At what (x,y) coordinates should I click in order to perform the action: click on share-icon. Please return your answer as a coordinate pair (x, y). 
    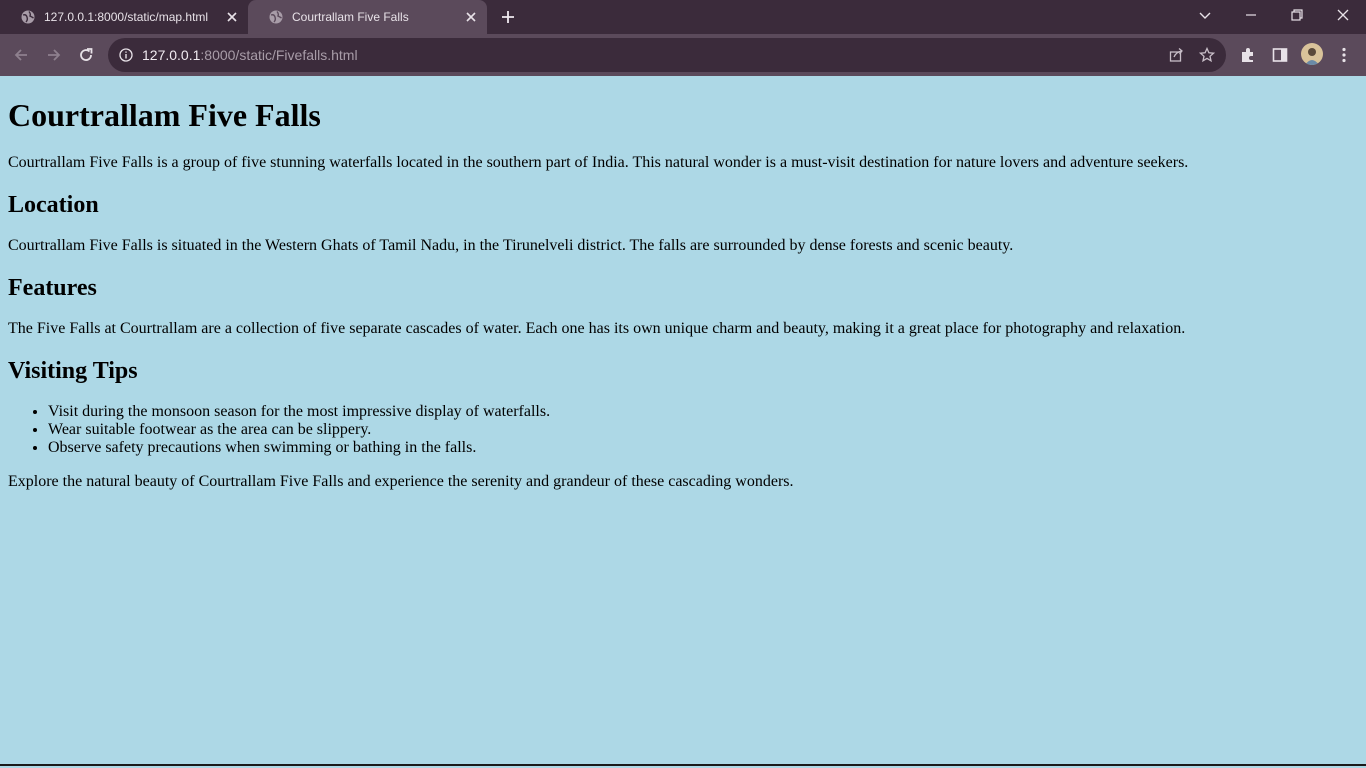
    Looking at the image, I should click on (1176, 55).